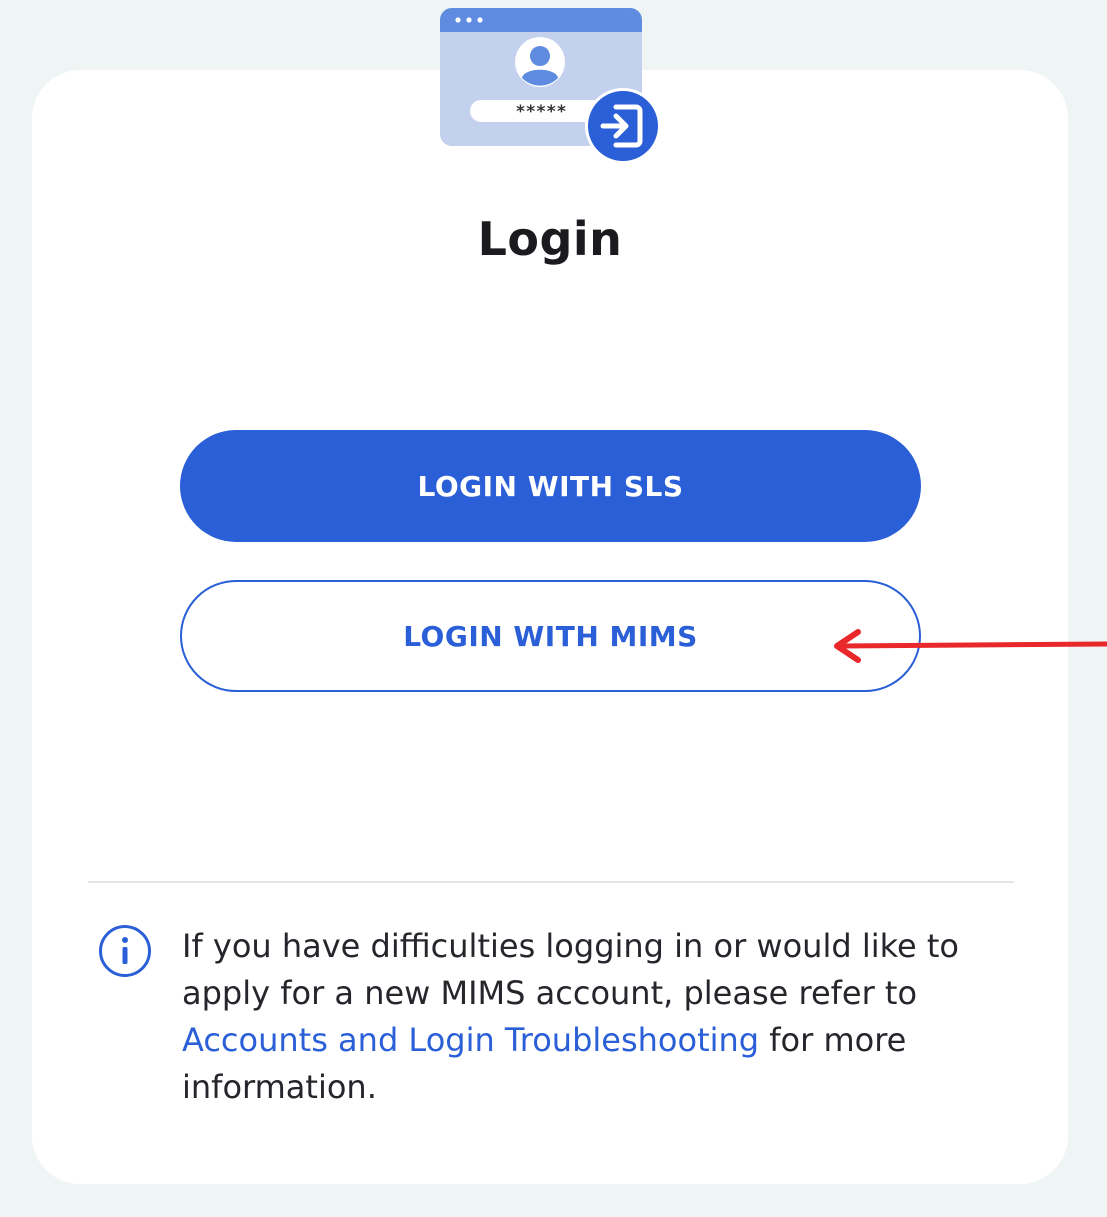 The width and height of the screenshot is (1107, 1217). Describe the element at coordinates (540, 112) in the screenshot. I see `hero-password-mask: *****` at that location.